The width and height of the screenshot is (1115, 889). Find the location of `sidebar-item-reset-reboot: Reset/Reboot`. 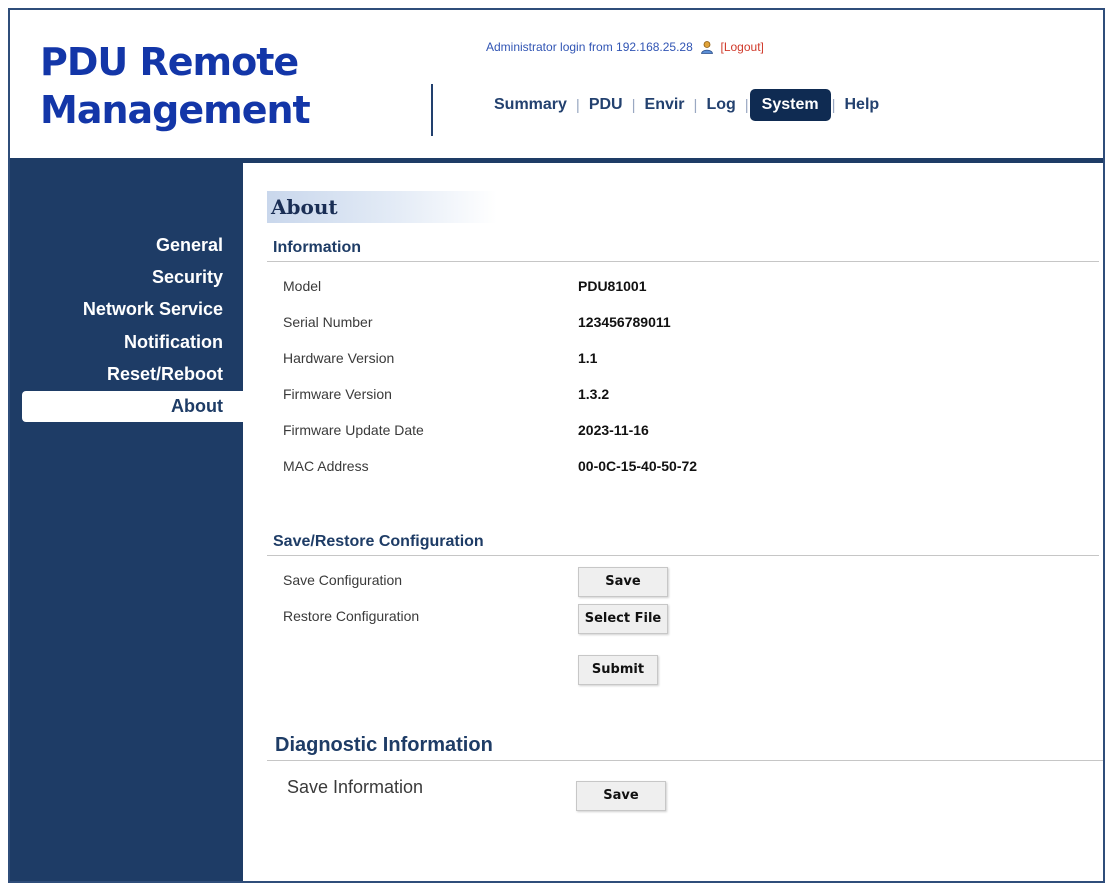

sidebar-item-reset-reboot: Reset/Reboot is located at coordinates (165, 374).